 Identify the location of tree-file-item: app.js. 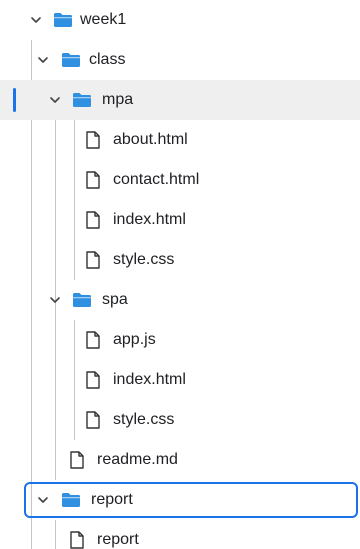
(180, 340).